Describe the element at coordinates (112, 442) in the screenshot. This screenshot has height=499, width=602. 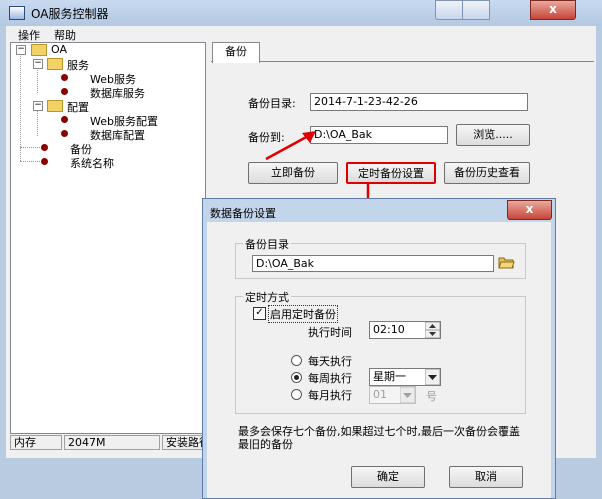
I see `status-mem-value: 2047M` at that location.